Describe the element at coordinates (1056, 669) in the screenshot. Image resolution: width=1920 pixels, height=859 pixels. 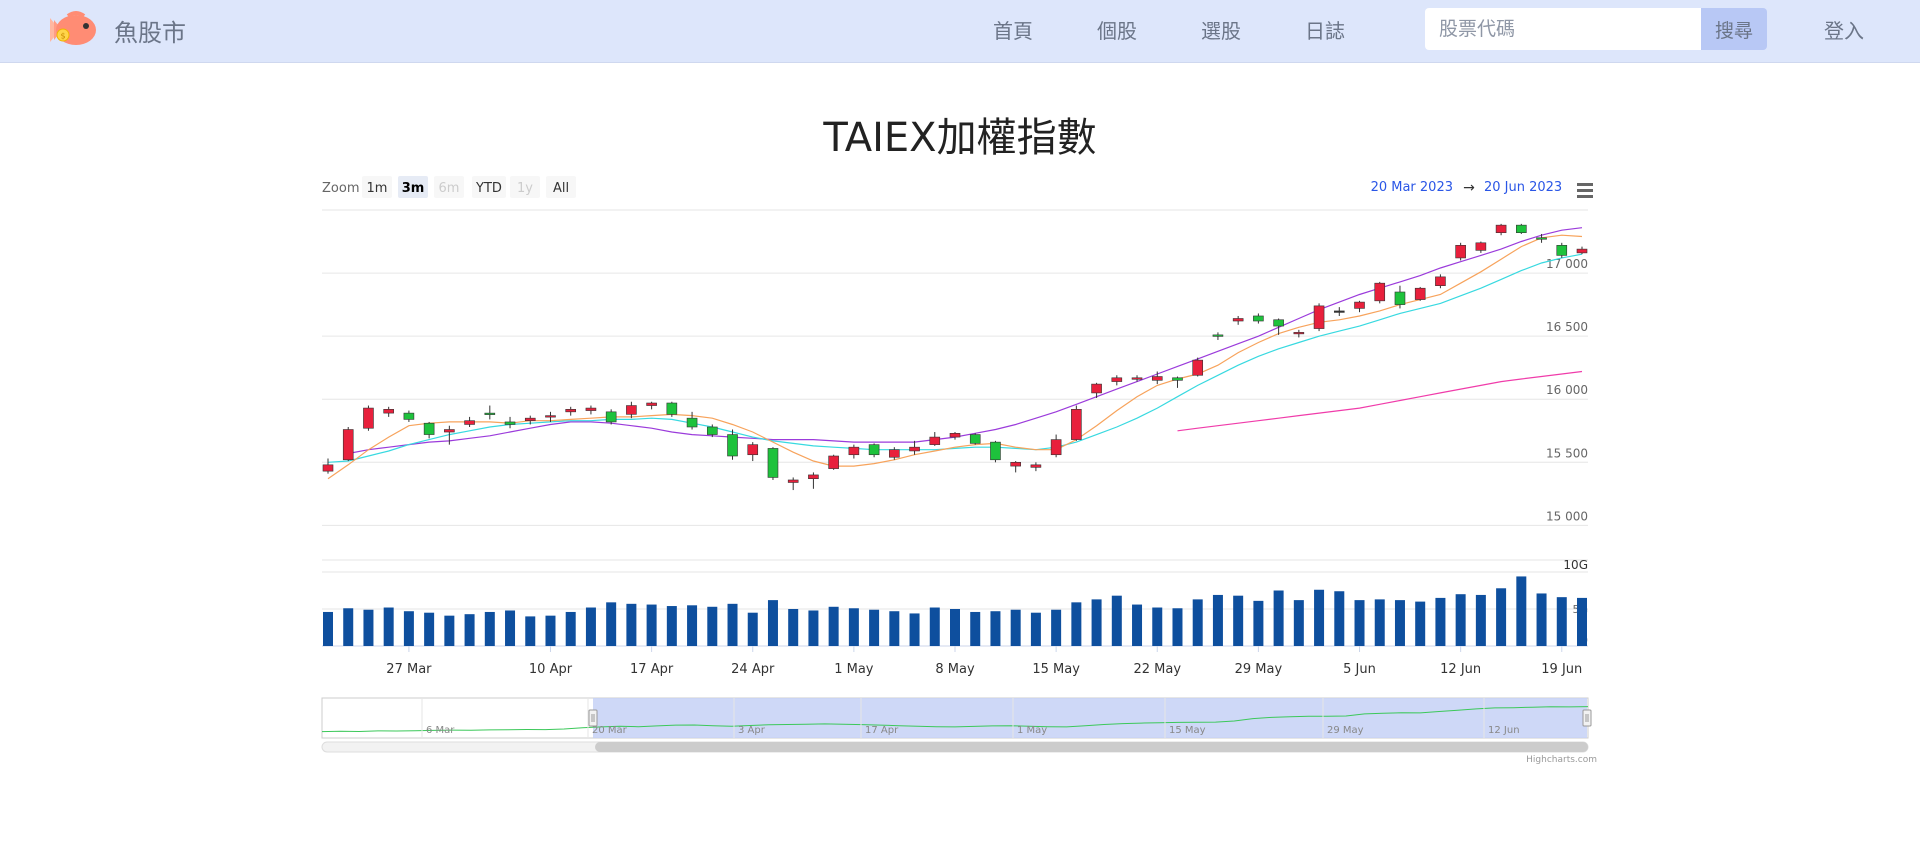
I see `x-tick-label: 15 May` at that location.